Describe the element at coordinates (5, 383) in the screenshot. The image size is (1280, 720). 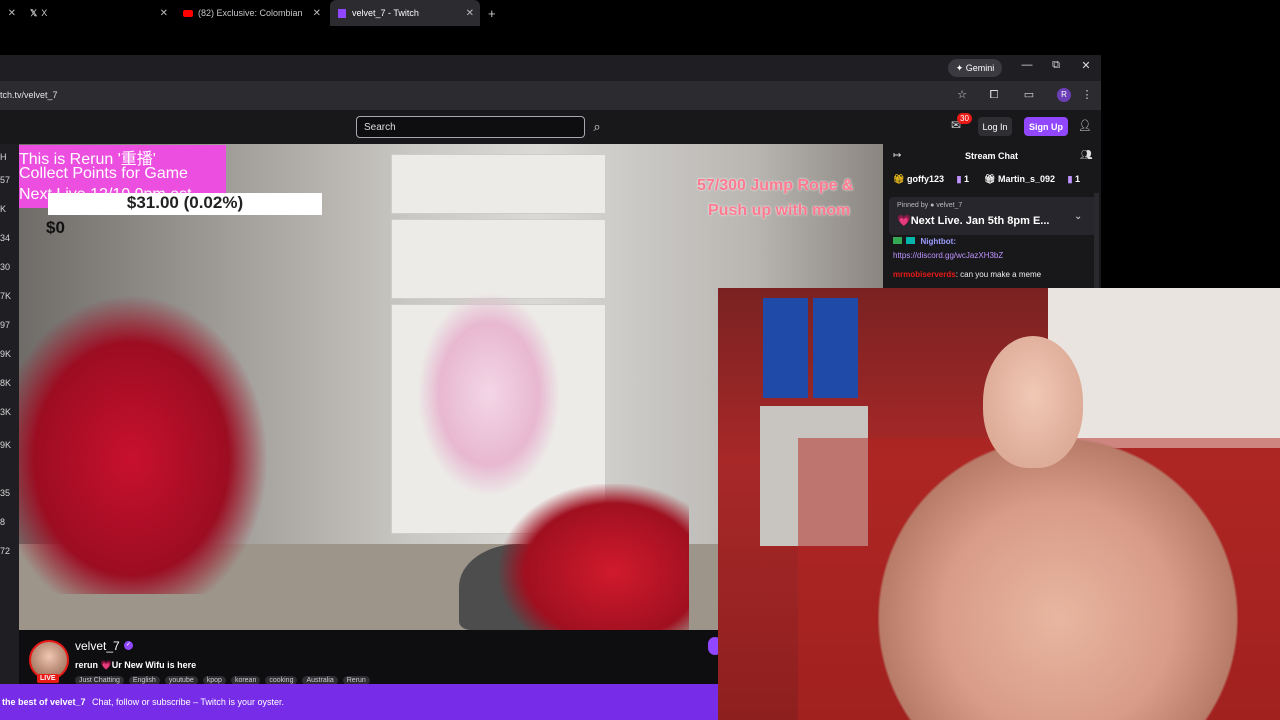
I see `sidebar-viewer-count: 8K` at that location.